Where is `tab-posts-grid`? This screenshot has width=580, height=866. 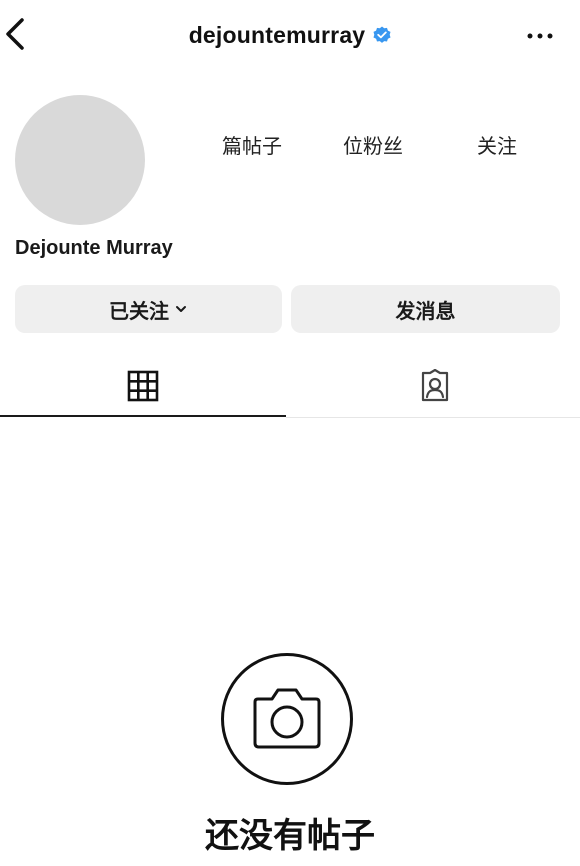
tab-posts-grid is located at coordinates (143, 386).